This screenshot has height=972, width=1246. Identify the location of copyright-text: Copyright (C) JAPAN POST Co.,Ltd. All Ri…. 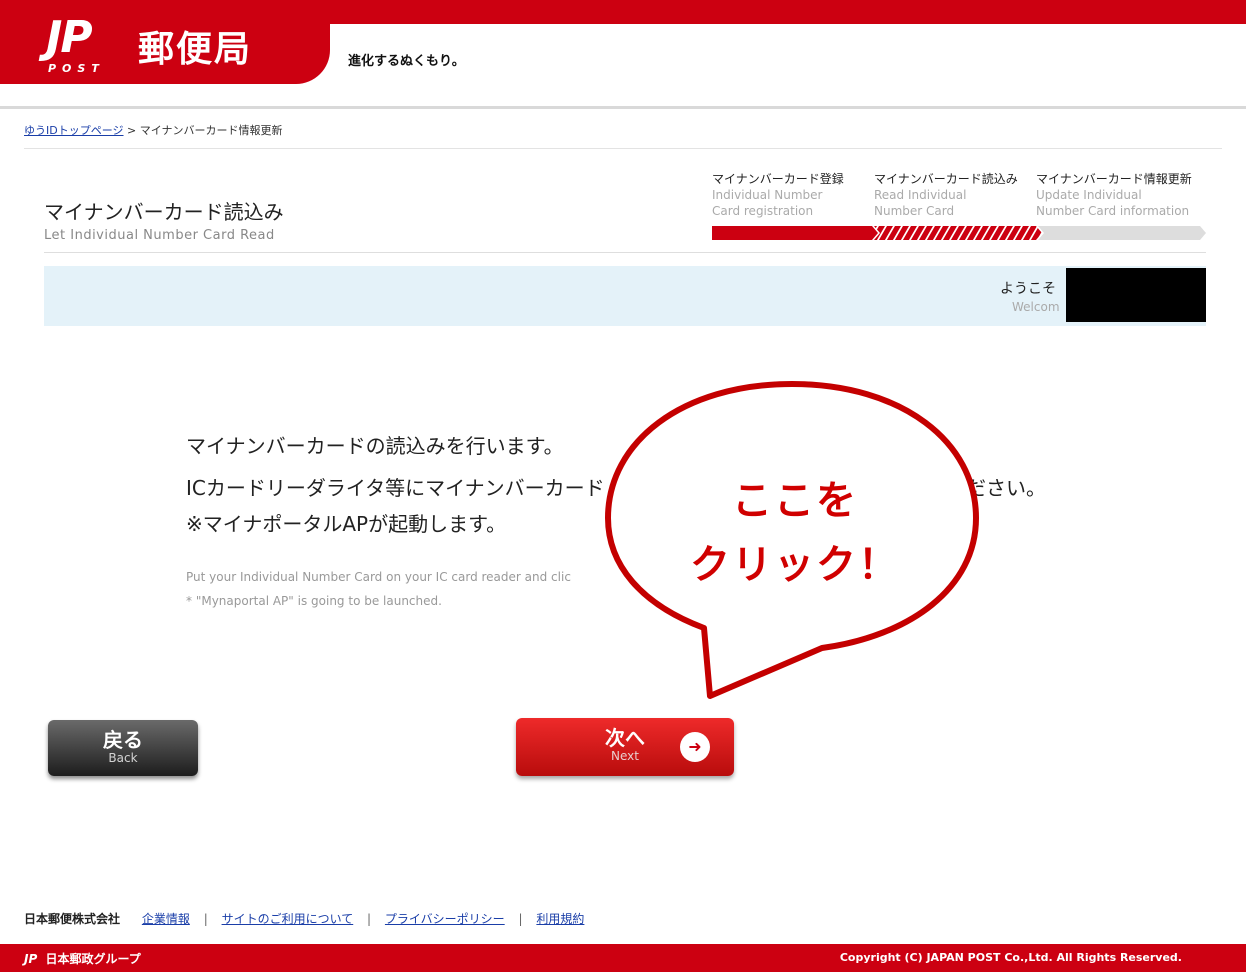
(1010, 957).